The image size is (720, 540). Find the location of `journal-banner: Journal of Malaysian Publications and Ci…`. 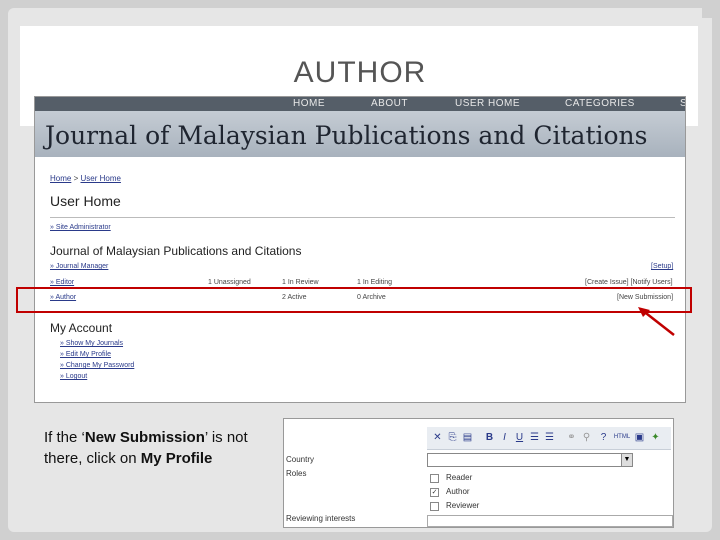

journal-banner: Journal of Malaysian Publications and Ci… is located at coordinates (360, 134).